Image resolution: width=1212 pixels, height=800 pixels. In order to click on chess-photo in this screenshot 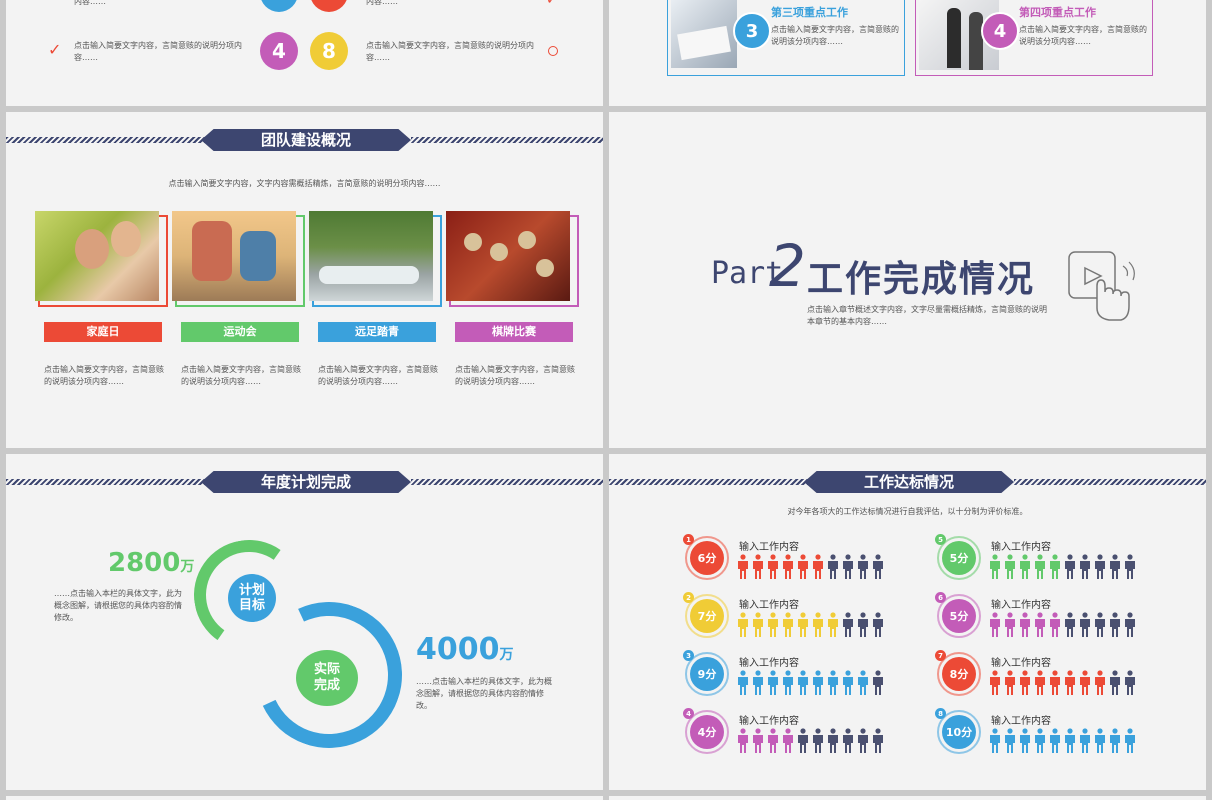, I will do `click(508, 256)`.